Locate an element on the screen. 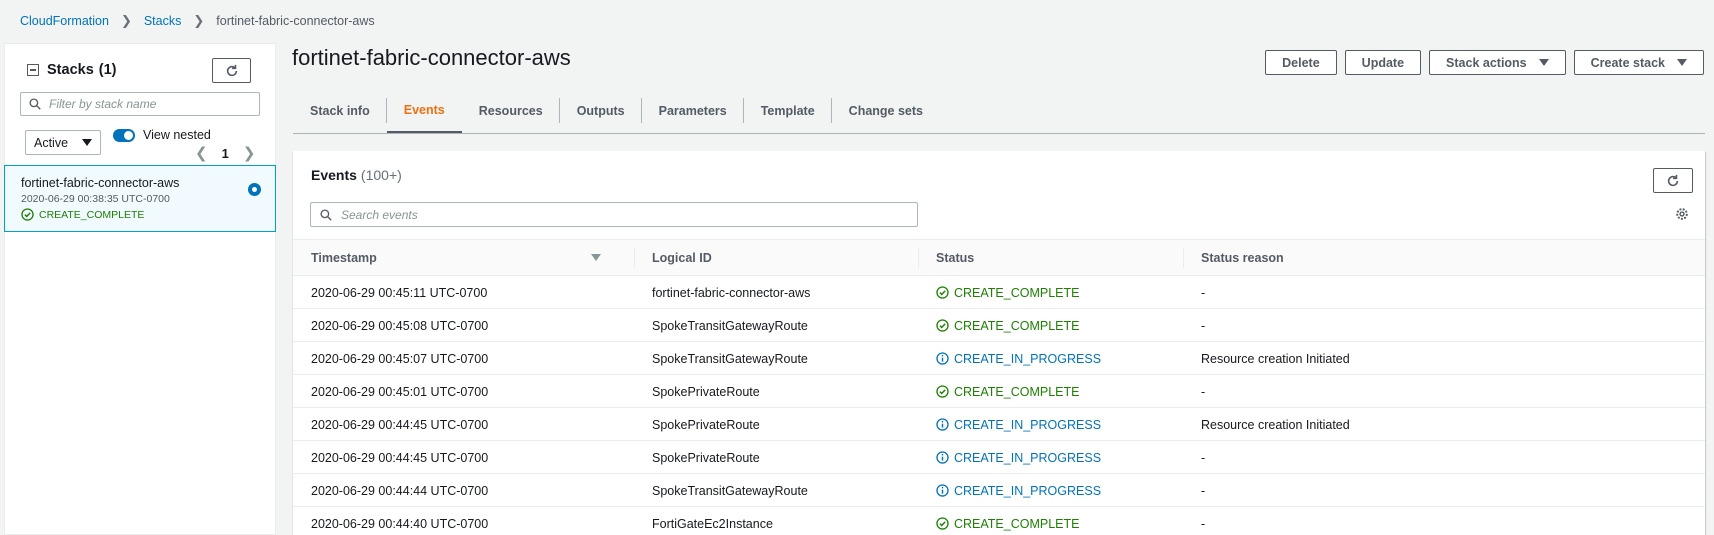 Image resolution: width=1714 pixels, height=535 pixels. events-search-field is located at coordinates (614, 214).